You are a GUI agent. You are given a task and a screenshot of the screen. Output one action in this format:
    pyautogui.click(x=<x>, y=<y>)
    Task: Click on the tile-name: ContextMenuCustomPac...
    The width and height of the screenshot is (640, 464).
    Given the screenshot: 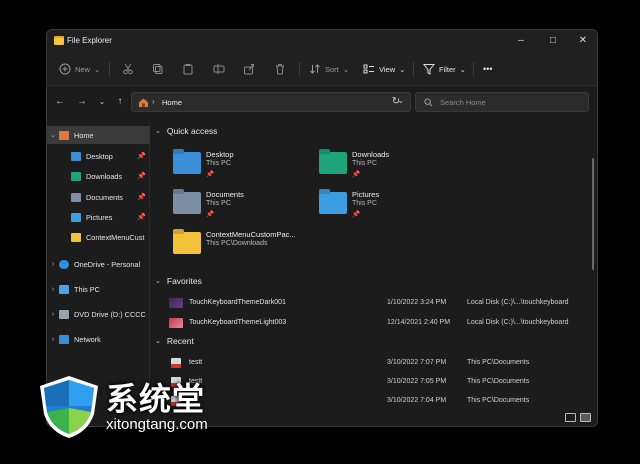 What is the action you would take?
    pyautogui.click(x=251, y=234)
    